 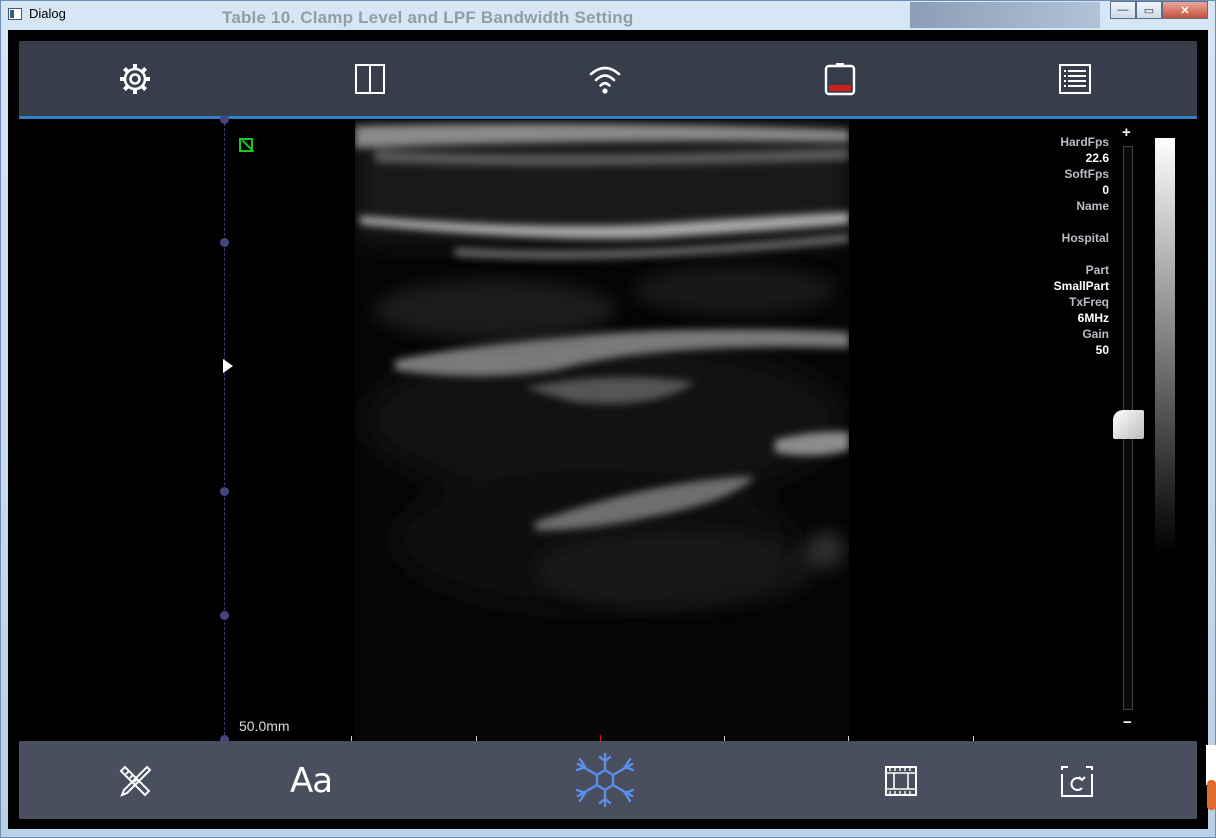 I want to click on freeze-button, so click(x=605, y=780).